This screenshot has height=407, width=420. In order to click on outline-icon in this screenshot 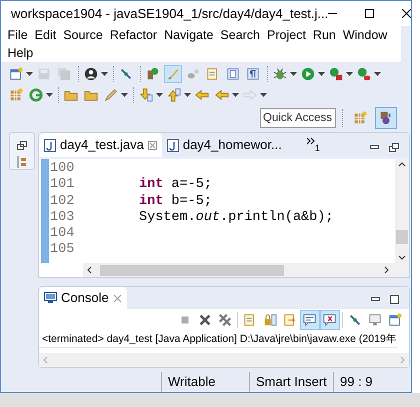, I will do `click(22, 162)`.